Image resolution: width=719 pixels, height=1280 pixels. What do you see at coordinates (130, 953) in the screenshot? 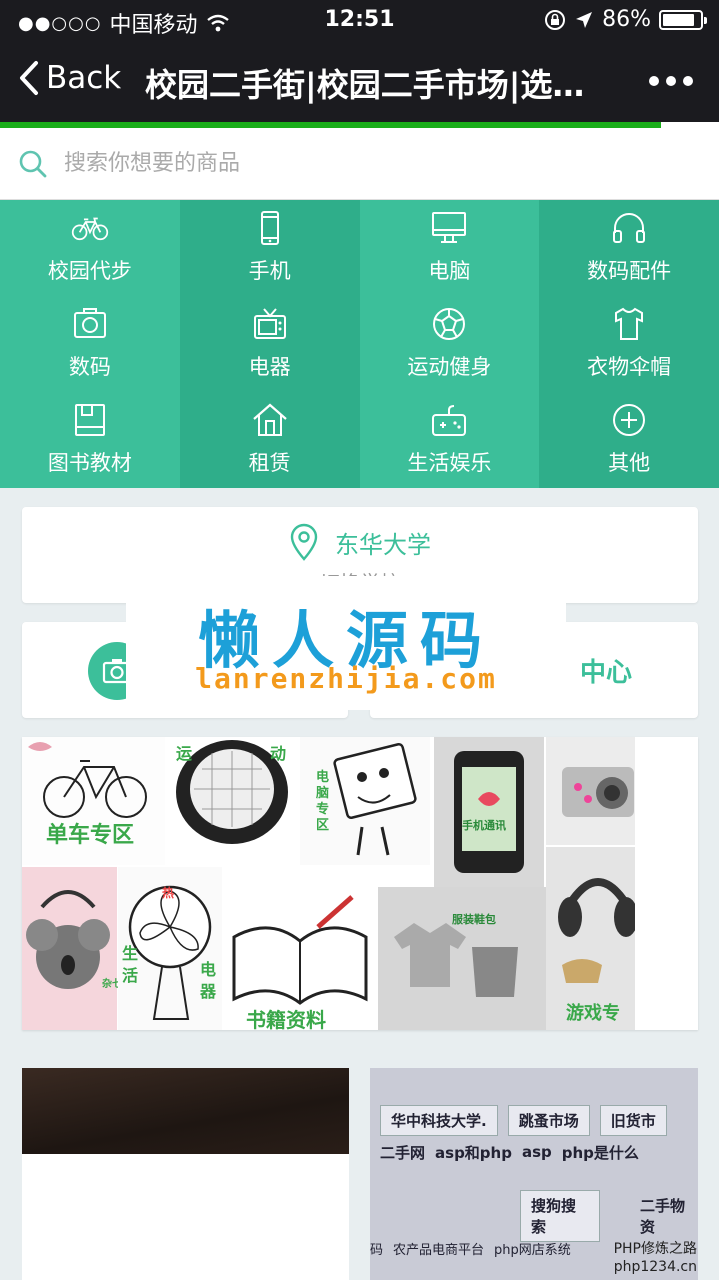
I see `banner-label-sheng: 生` at bounding box center [130, 953].